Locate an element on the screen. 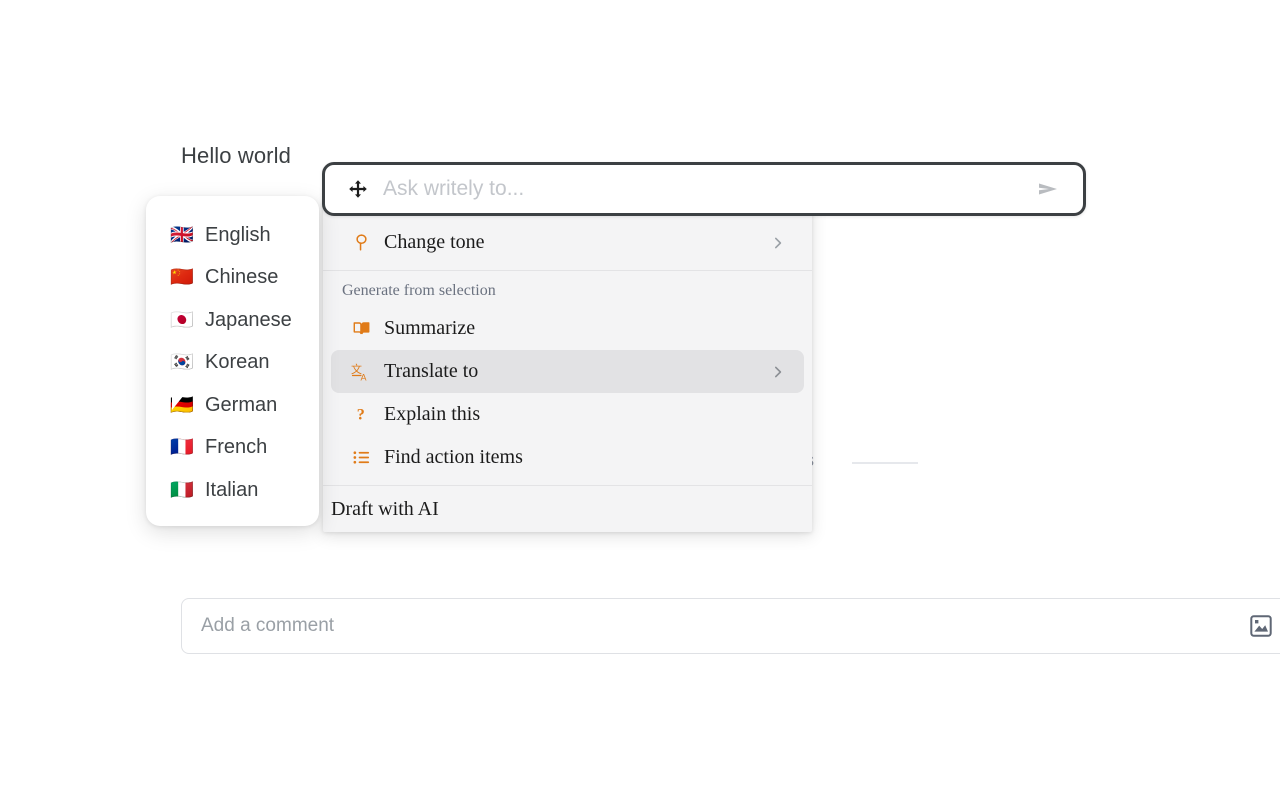 The width and height of the screenshot is (1280, 800). image-icon is located at coordinates (1261, 626).